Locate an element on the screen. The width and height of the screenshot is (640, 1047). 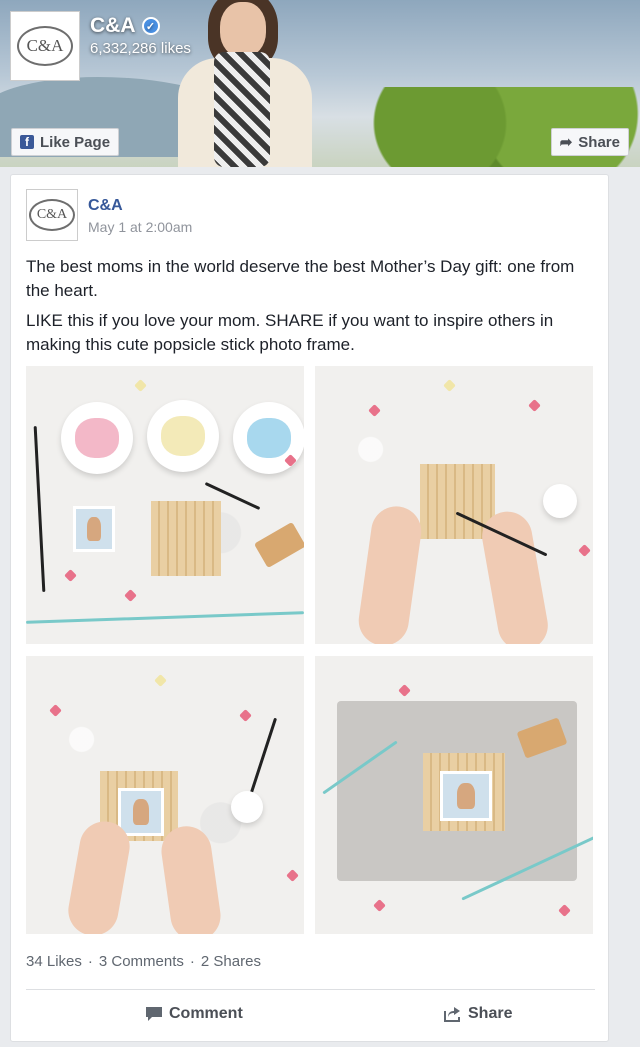
like-page-label: Like Page is located at coordinates (75, 142).